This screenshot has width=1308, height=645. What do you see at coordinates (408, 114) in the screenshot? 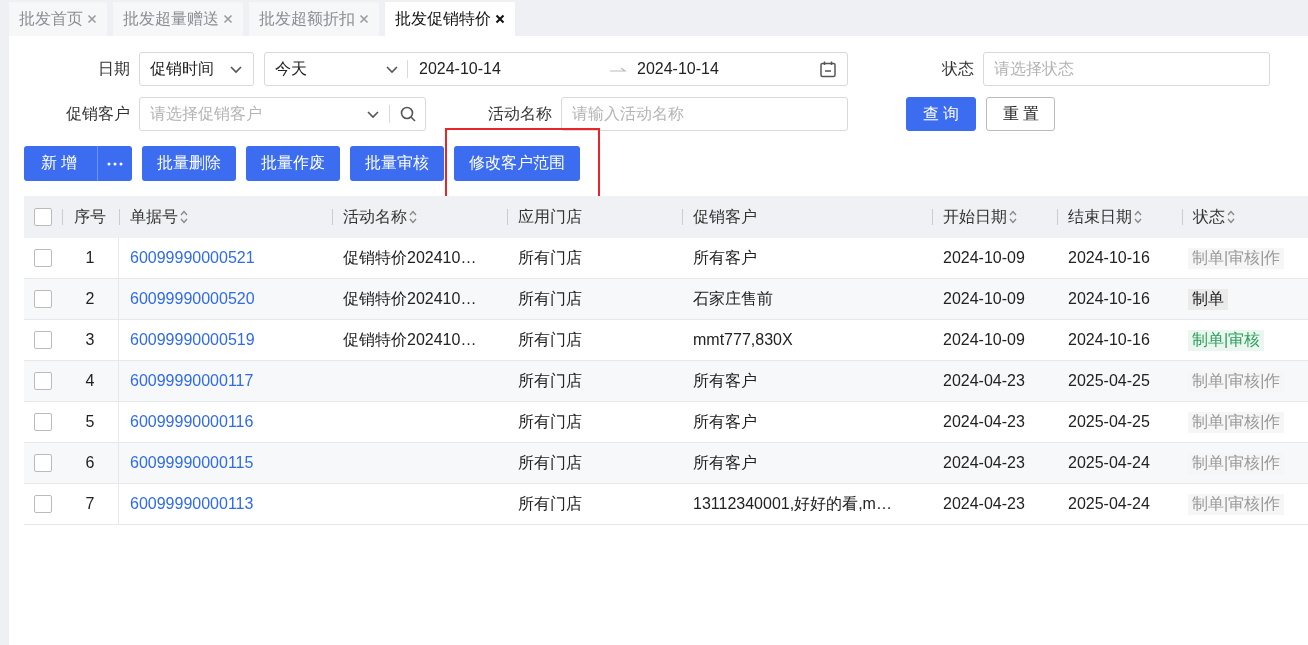
I see `search-icon` at bounding box center [408, 114].